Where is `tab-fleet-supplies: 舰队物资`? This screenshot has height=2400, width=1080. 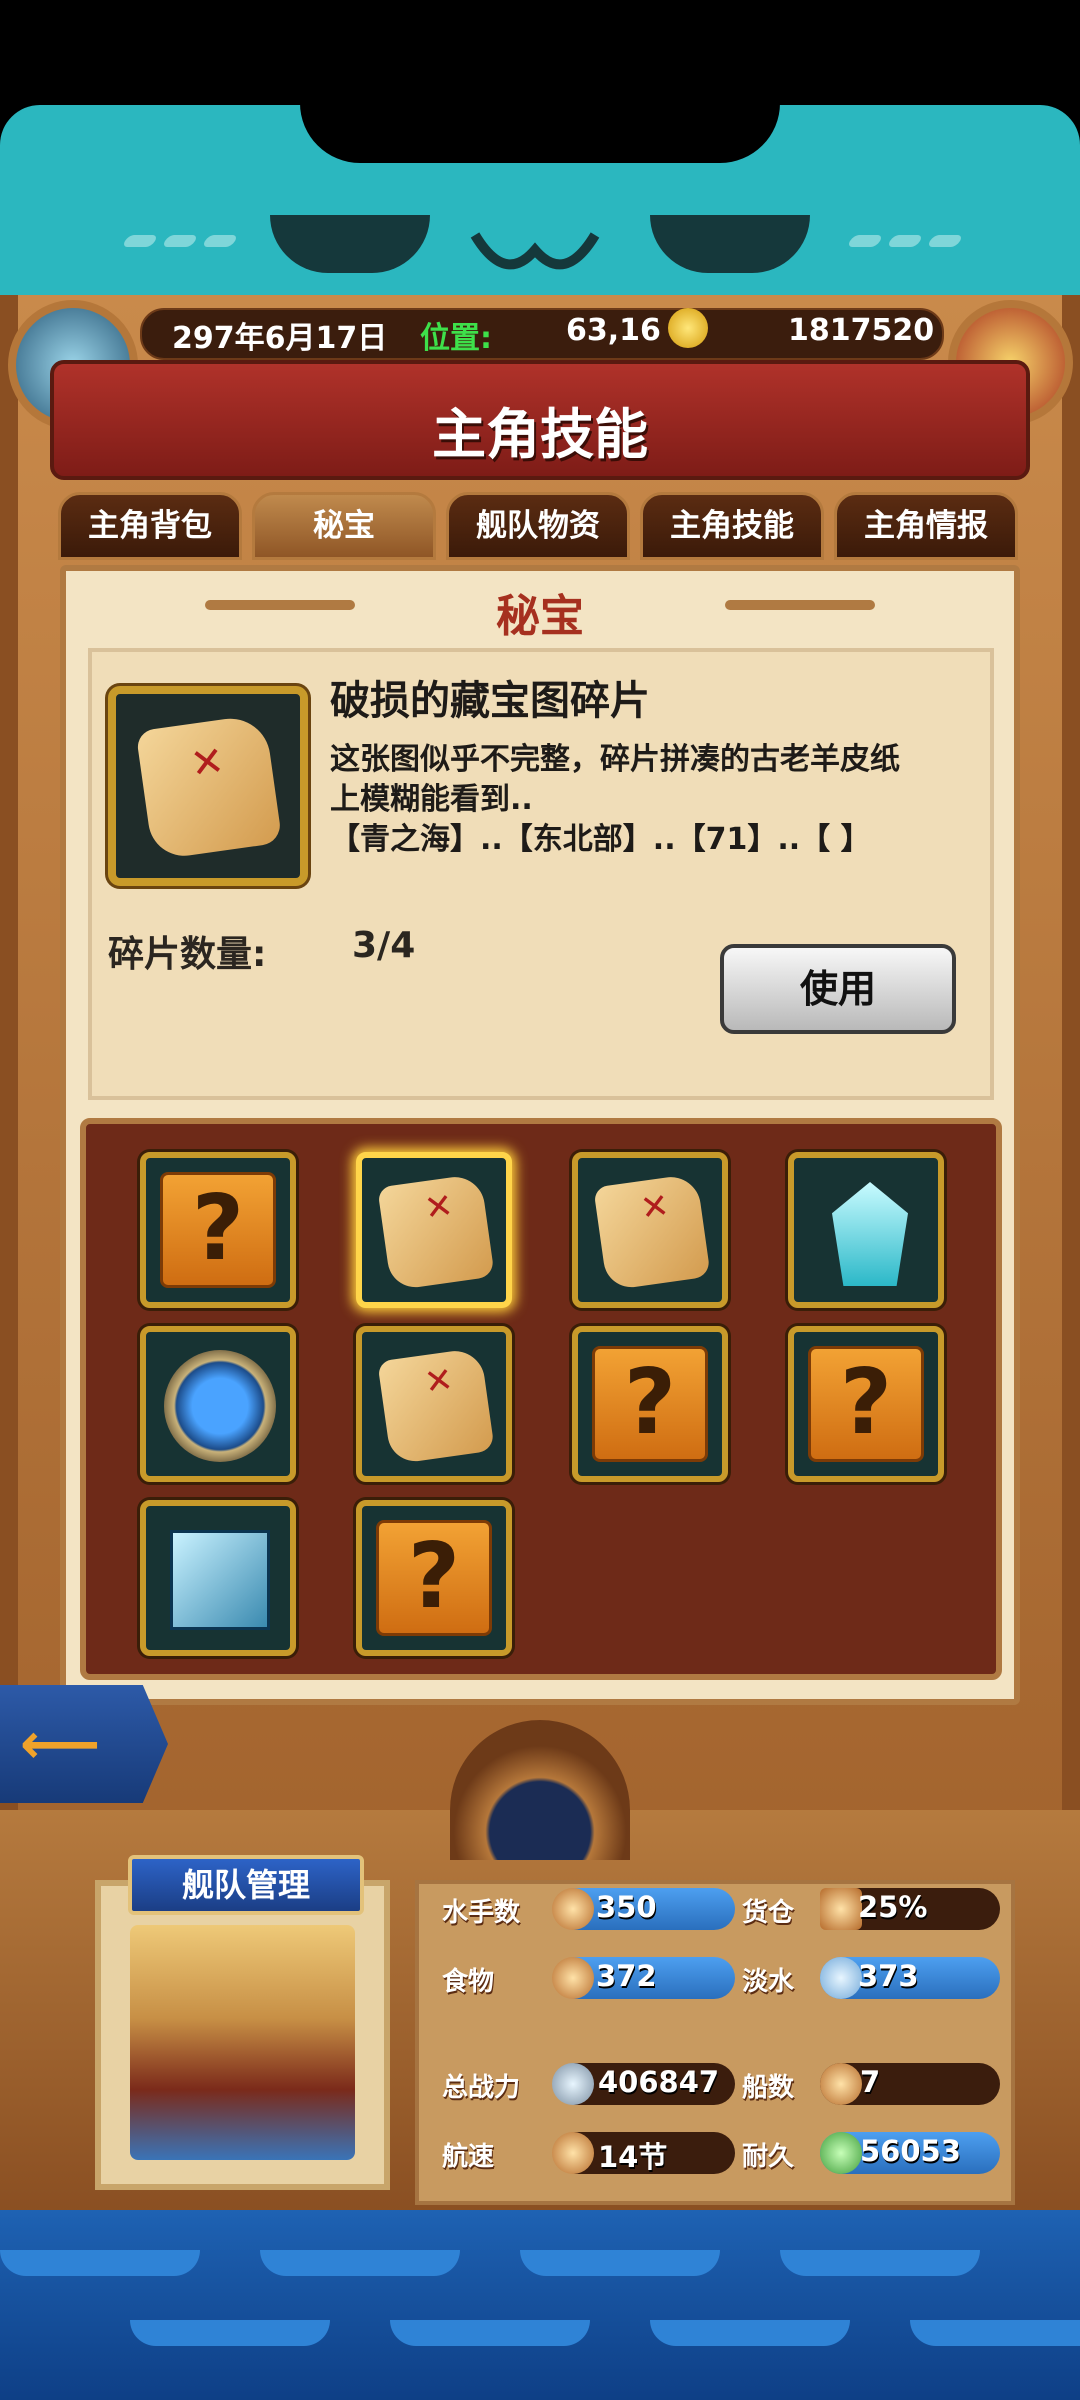
tab-fleet-supplies: 舰队物资 is located at coordinates (538, 526).